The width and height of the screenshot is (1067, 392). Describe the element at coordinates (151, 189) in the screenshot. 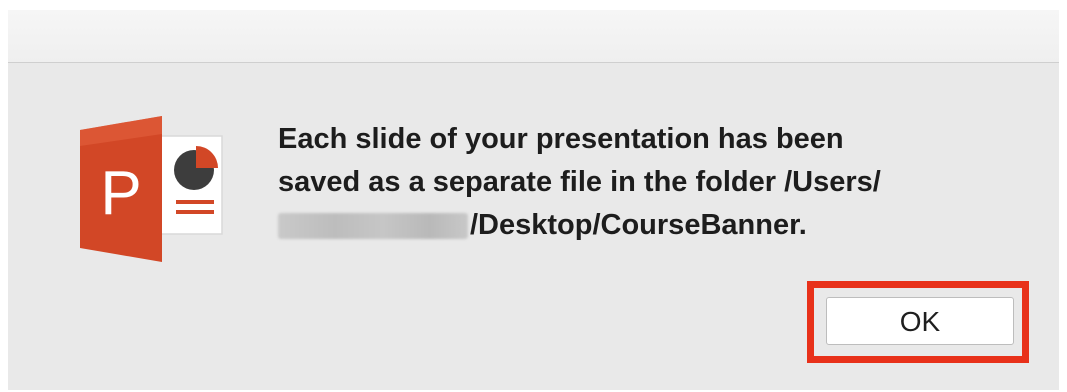

I see `powerpoint-app-icon: P` at that location.